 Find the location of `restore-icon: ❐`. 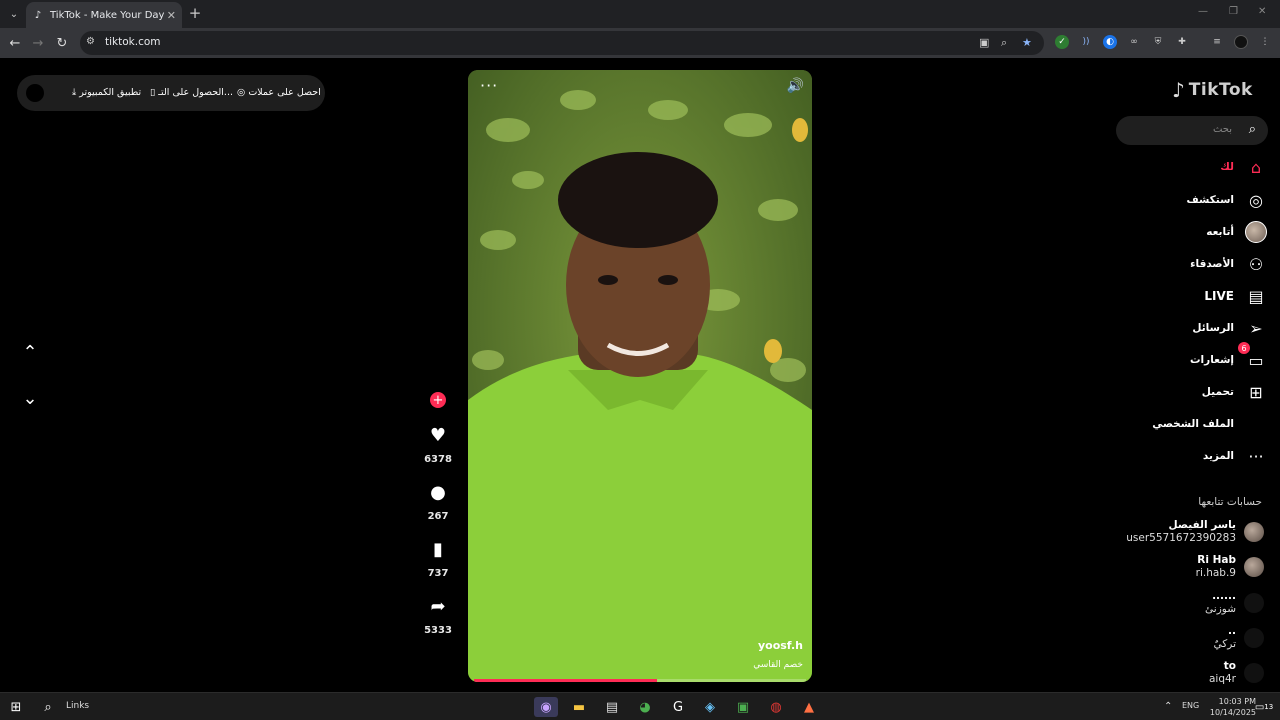

restore-icon: ❐ is located at coordinates (1233, 11).